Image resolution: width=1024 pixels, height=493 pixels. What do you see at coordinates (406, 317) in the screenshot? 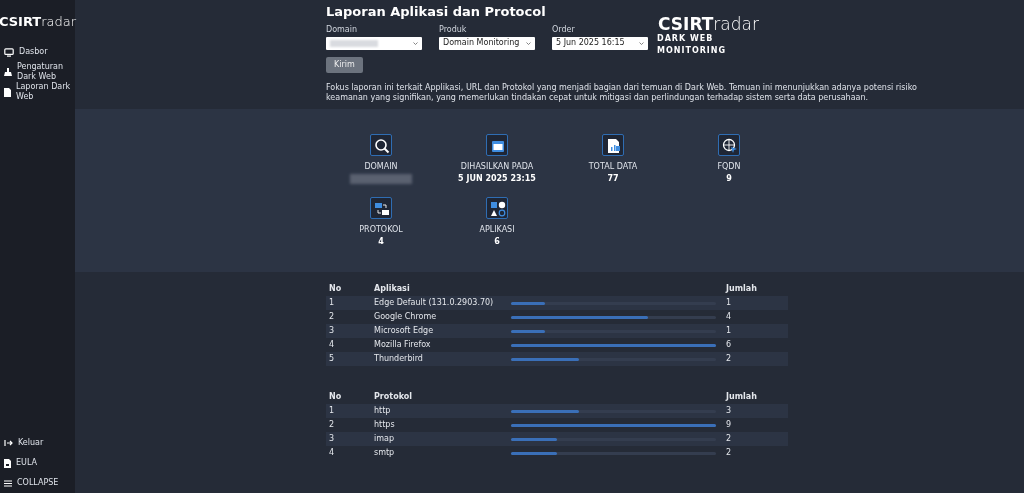
I see `table-cell-text: Google Chrome` at bounding box center [406, 317].